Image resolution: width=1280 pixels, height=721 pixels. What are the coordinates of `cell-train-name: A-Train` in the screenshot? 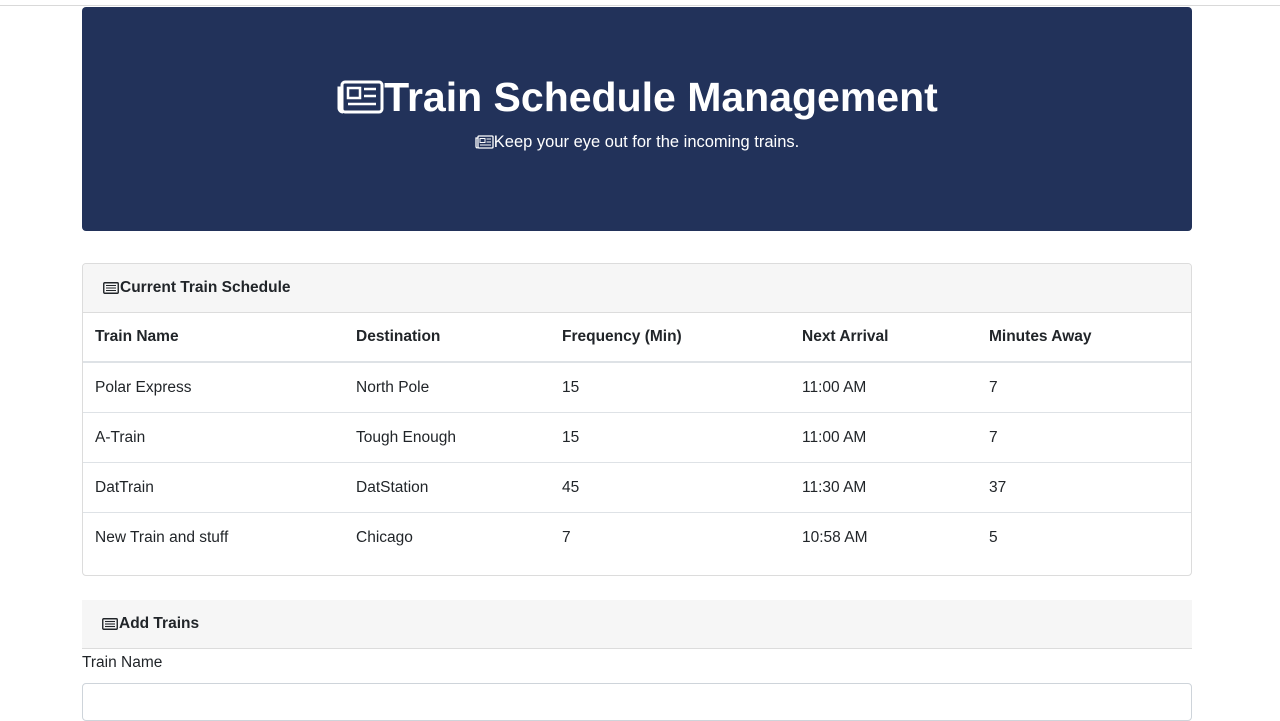 It's located at (213, 437).